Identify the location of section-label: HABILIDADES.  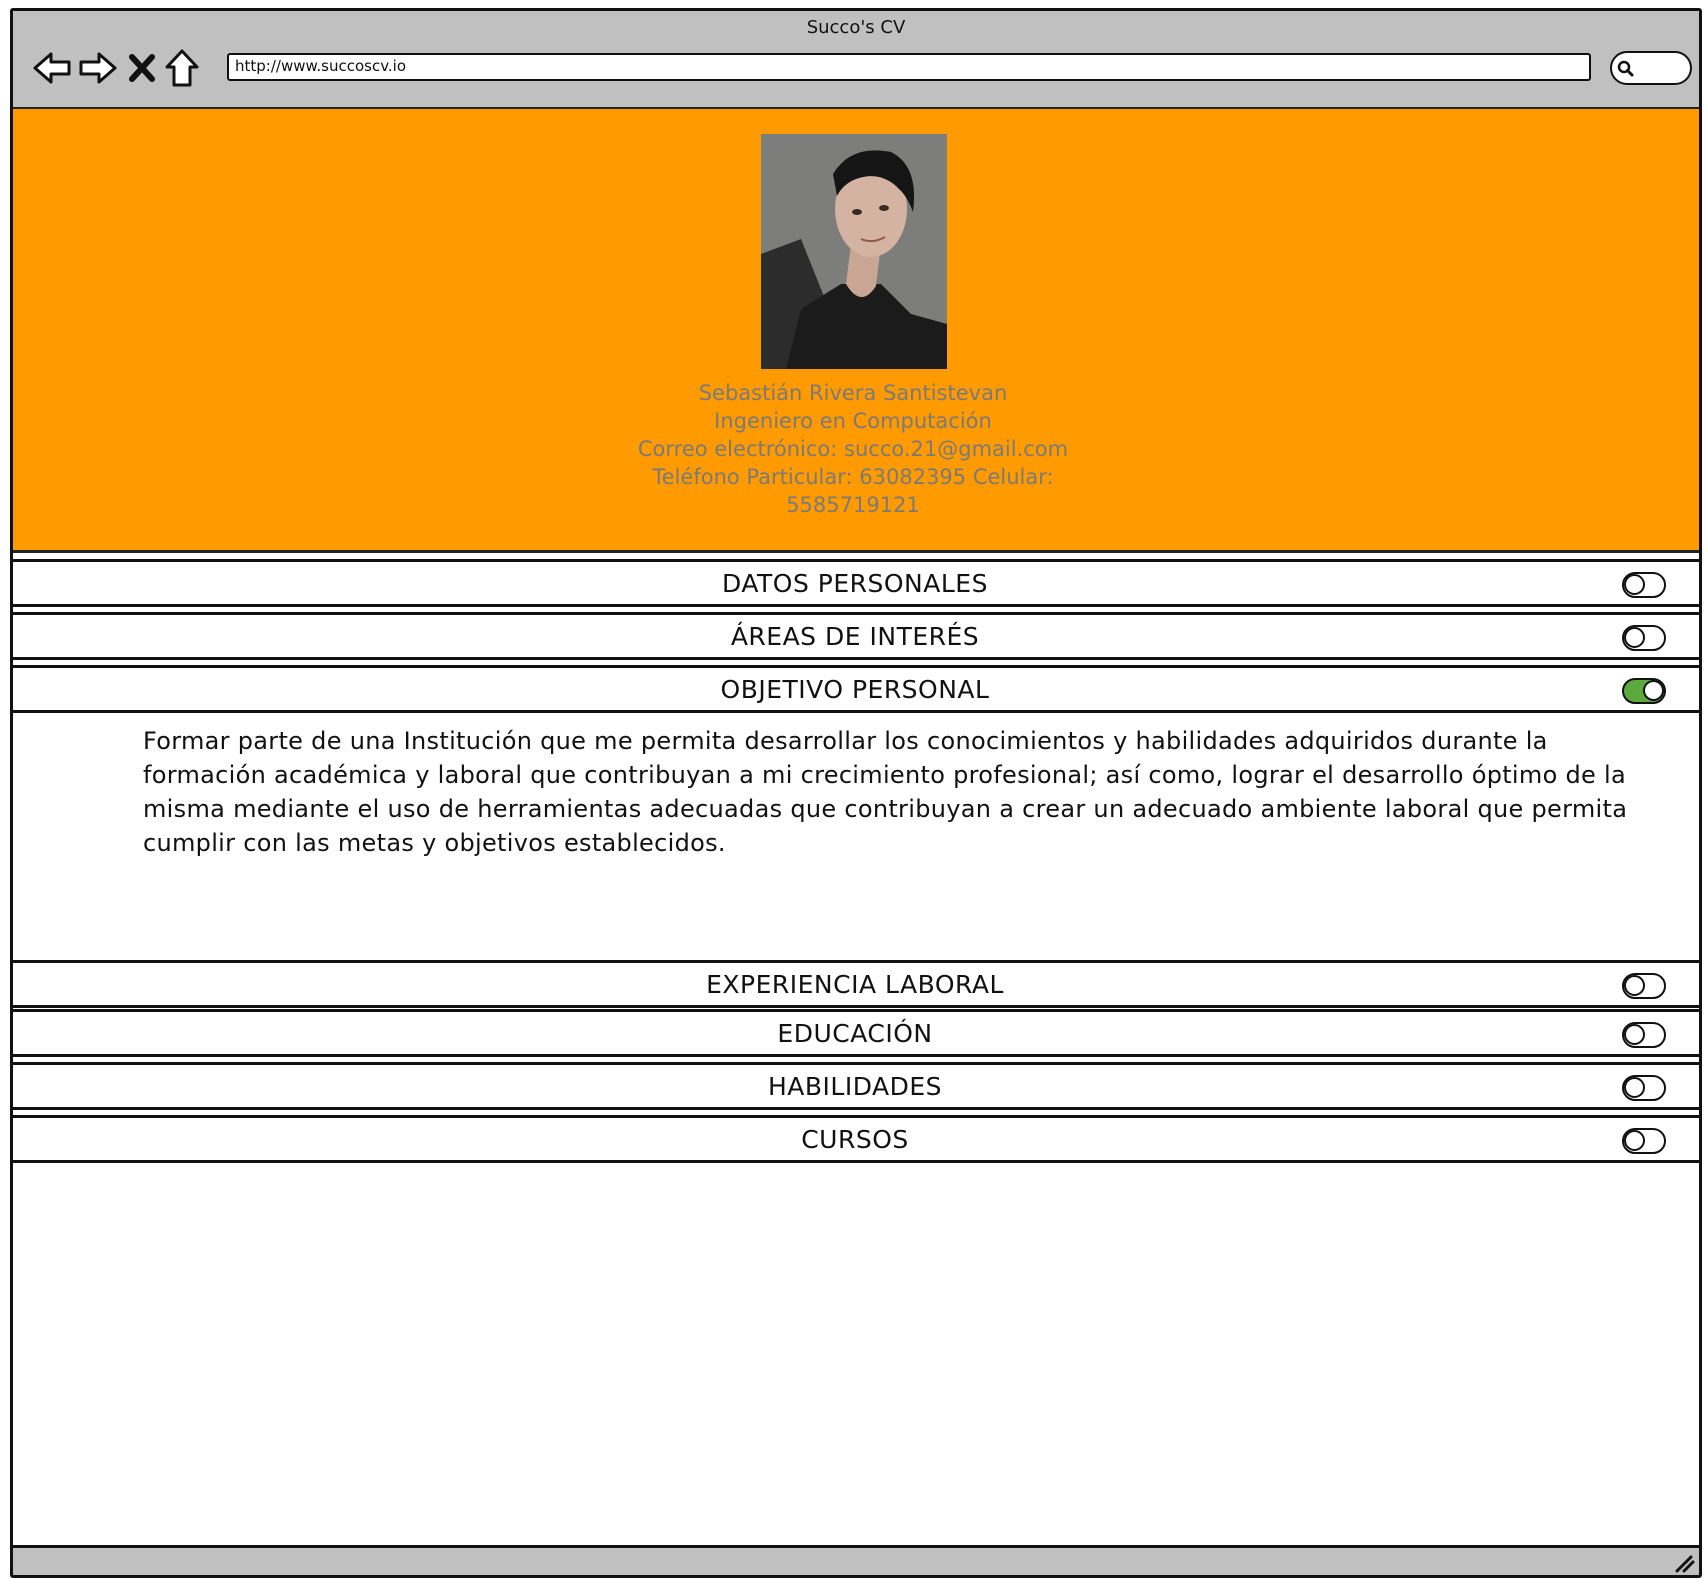
(855, 1086).